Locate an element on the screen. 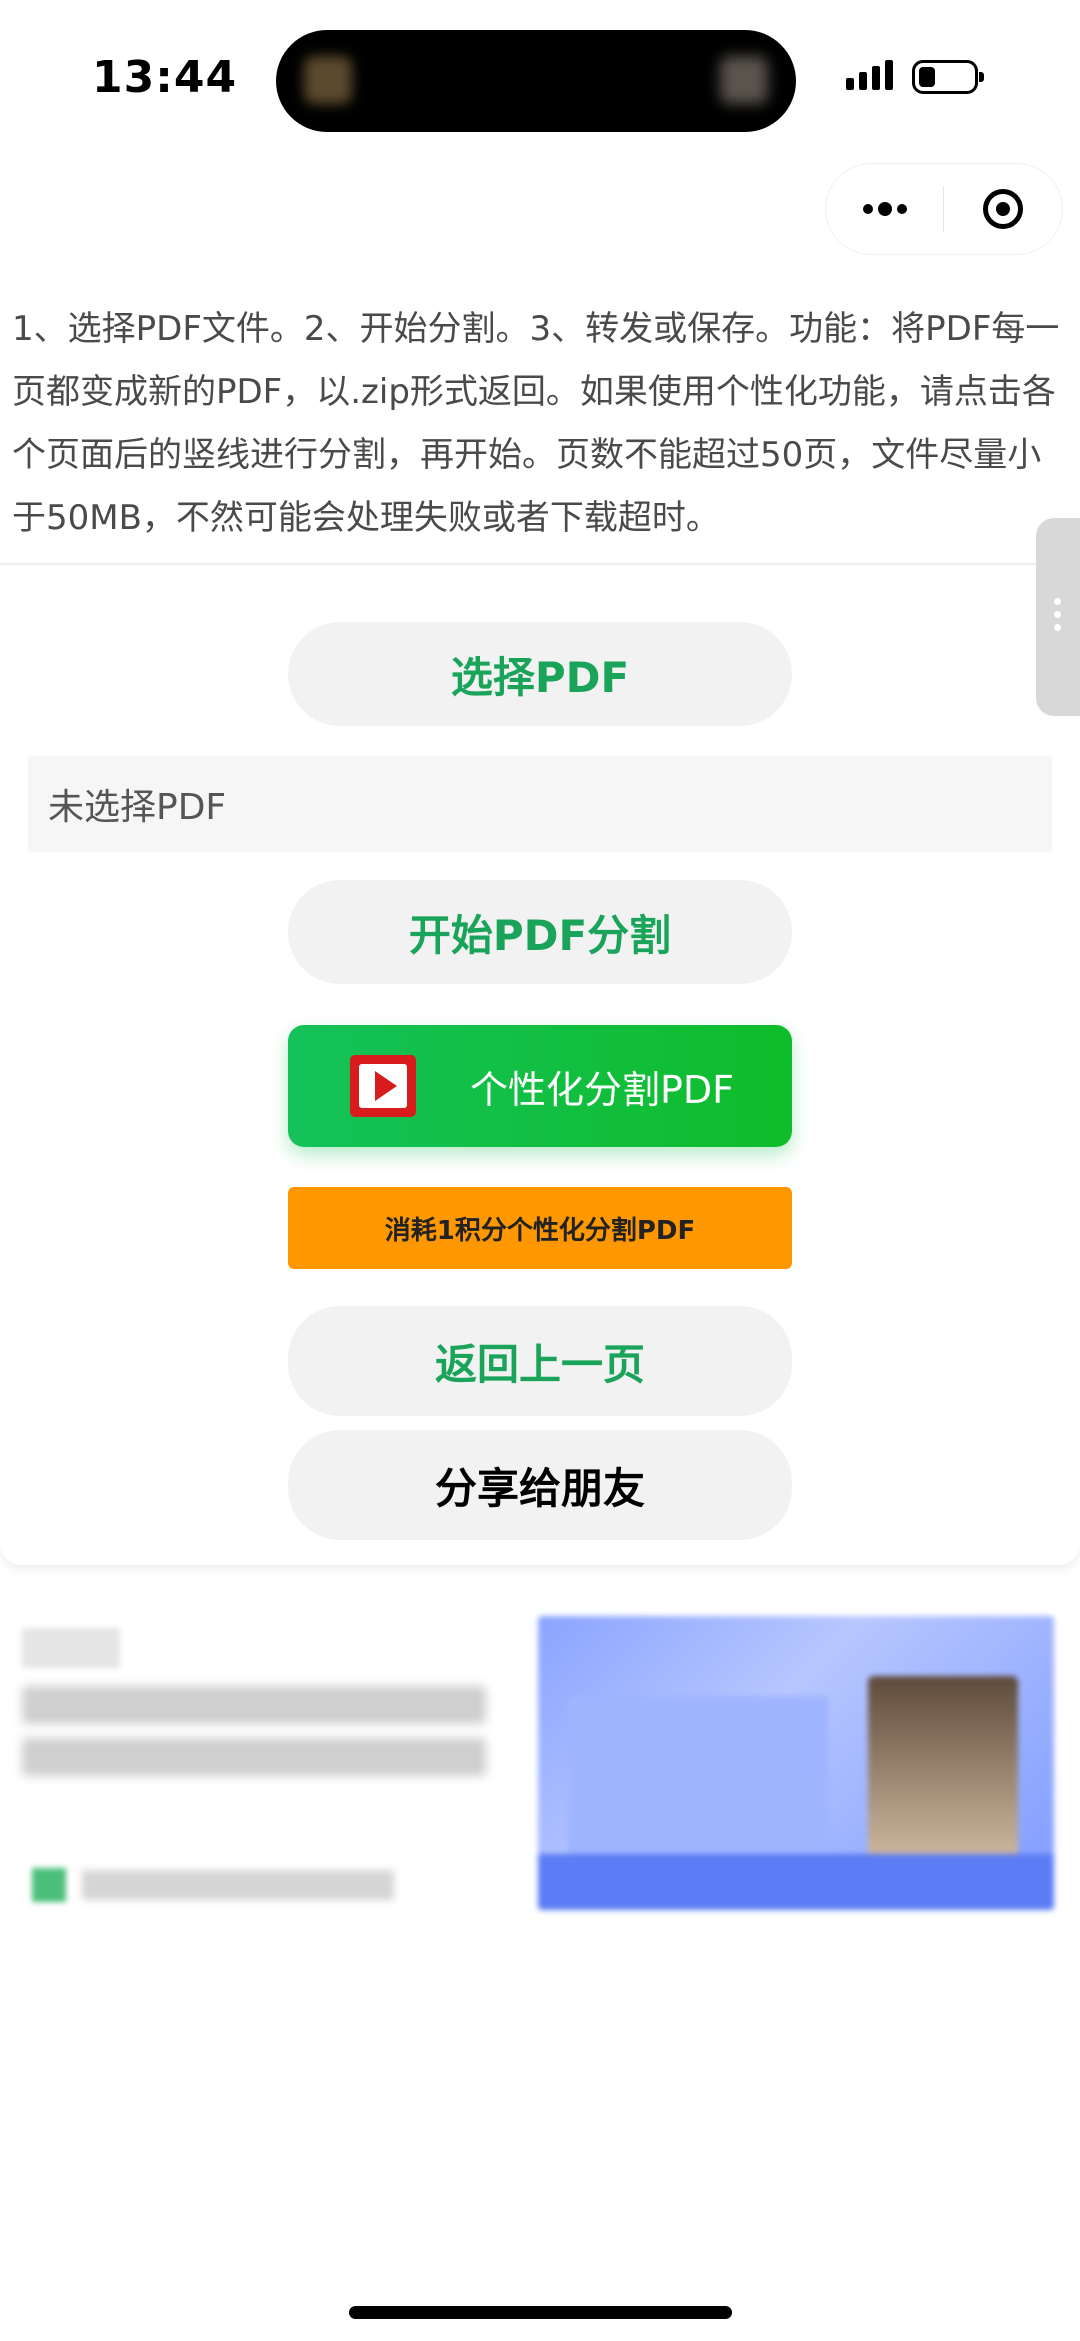  miniprogram-capsule is located at coordinates (944, 209).